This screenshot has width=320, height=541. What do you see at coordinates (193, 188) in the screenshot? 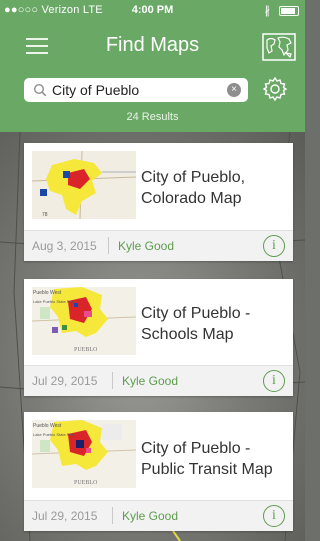
I see `card-title: City of Pueblo, Colorado Map` at bounding box center [193, 188].